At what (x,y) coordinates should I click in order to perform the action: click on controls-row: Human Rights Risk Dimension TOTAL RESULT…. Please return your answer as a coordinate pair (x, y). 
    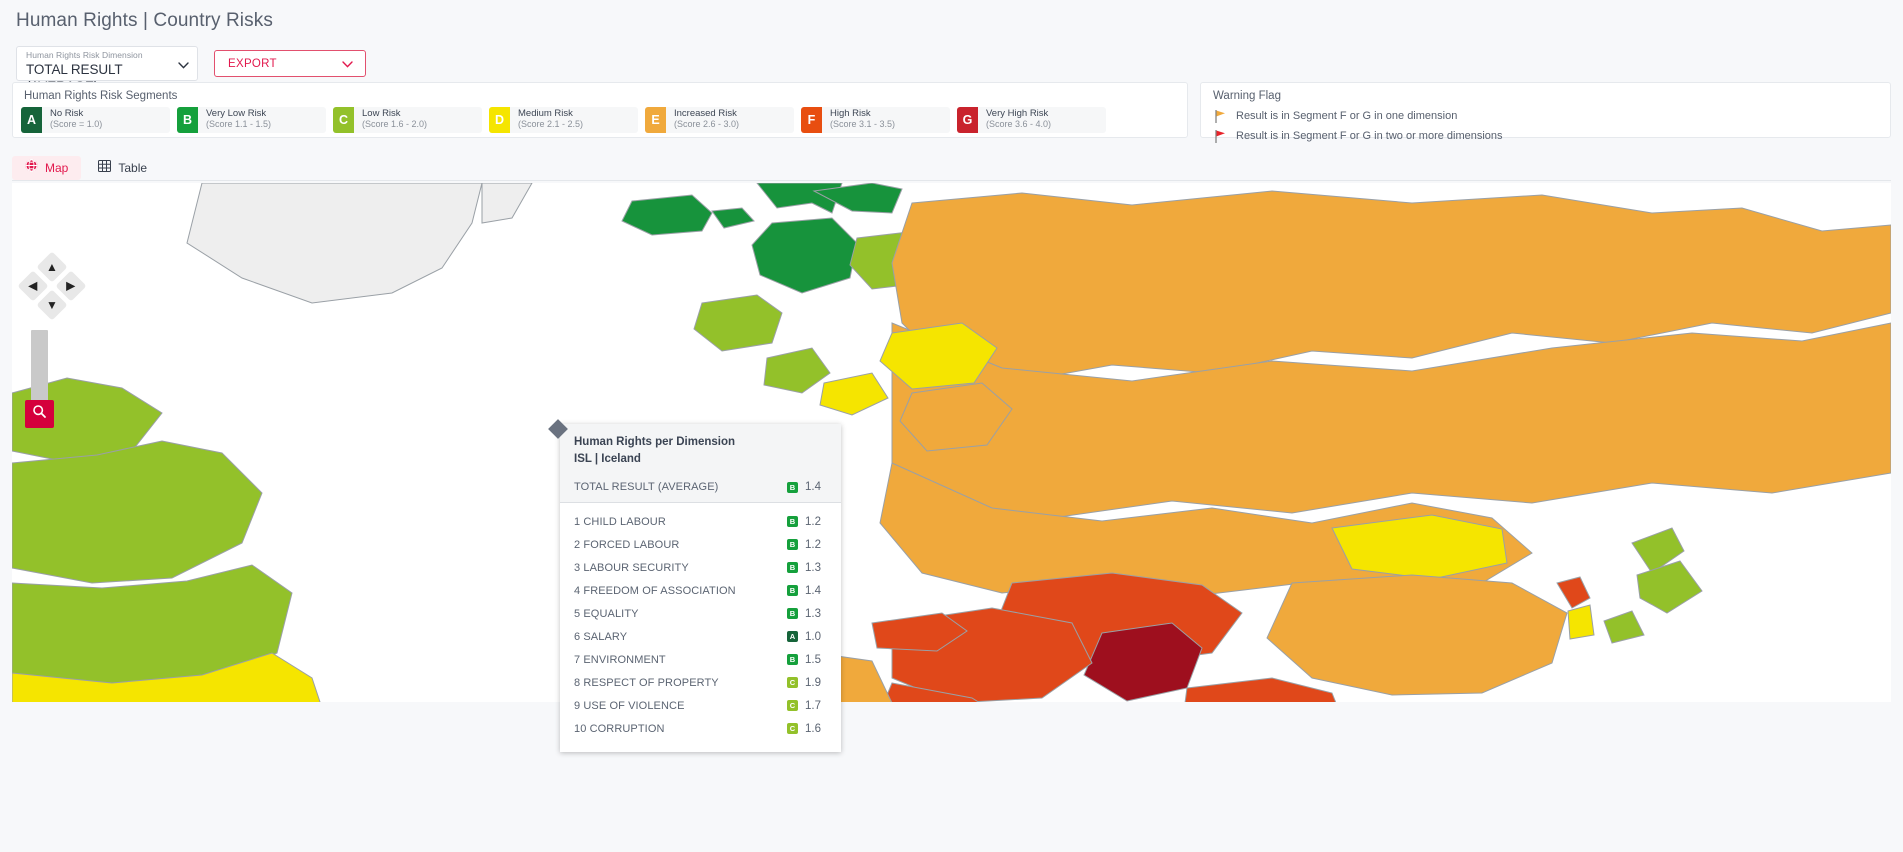
    Looking at the image, I should click on (191, 70).